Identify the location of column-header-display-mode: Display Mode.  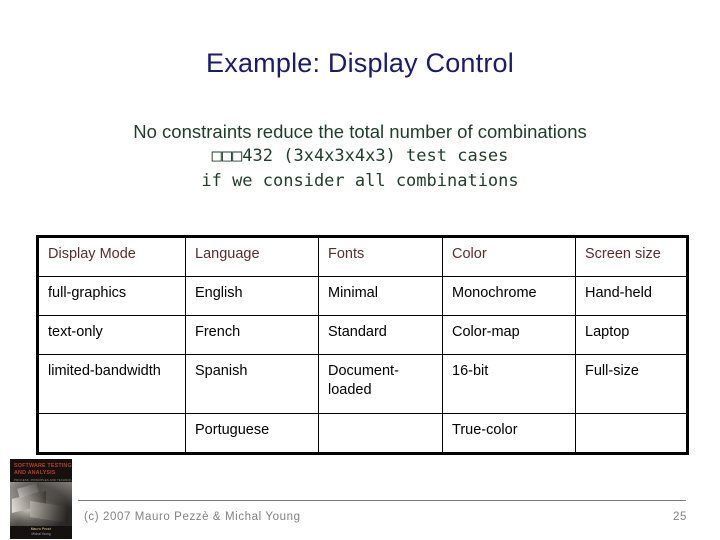
(111, 256).